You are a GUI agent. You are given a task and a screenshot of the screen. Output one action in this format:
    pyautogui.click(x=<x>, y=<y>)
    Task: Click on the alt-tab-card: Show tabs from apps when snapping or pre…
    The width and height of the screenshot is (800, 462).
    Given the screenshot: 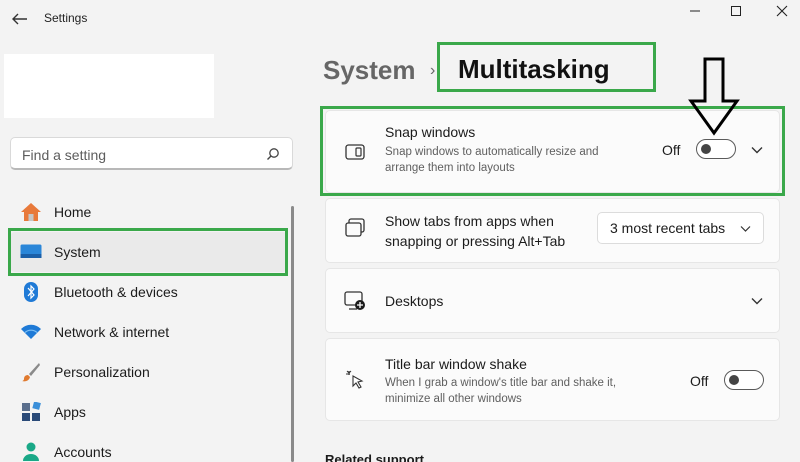 What is the action you would take?
    pyautogui.click(x=552, y=230)
    